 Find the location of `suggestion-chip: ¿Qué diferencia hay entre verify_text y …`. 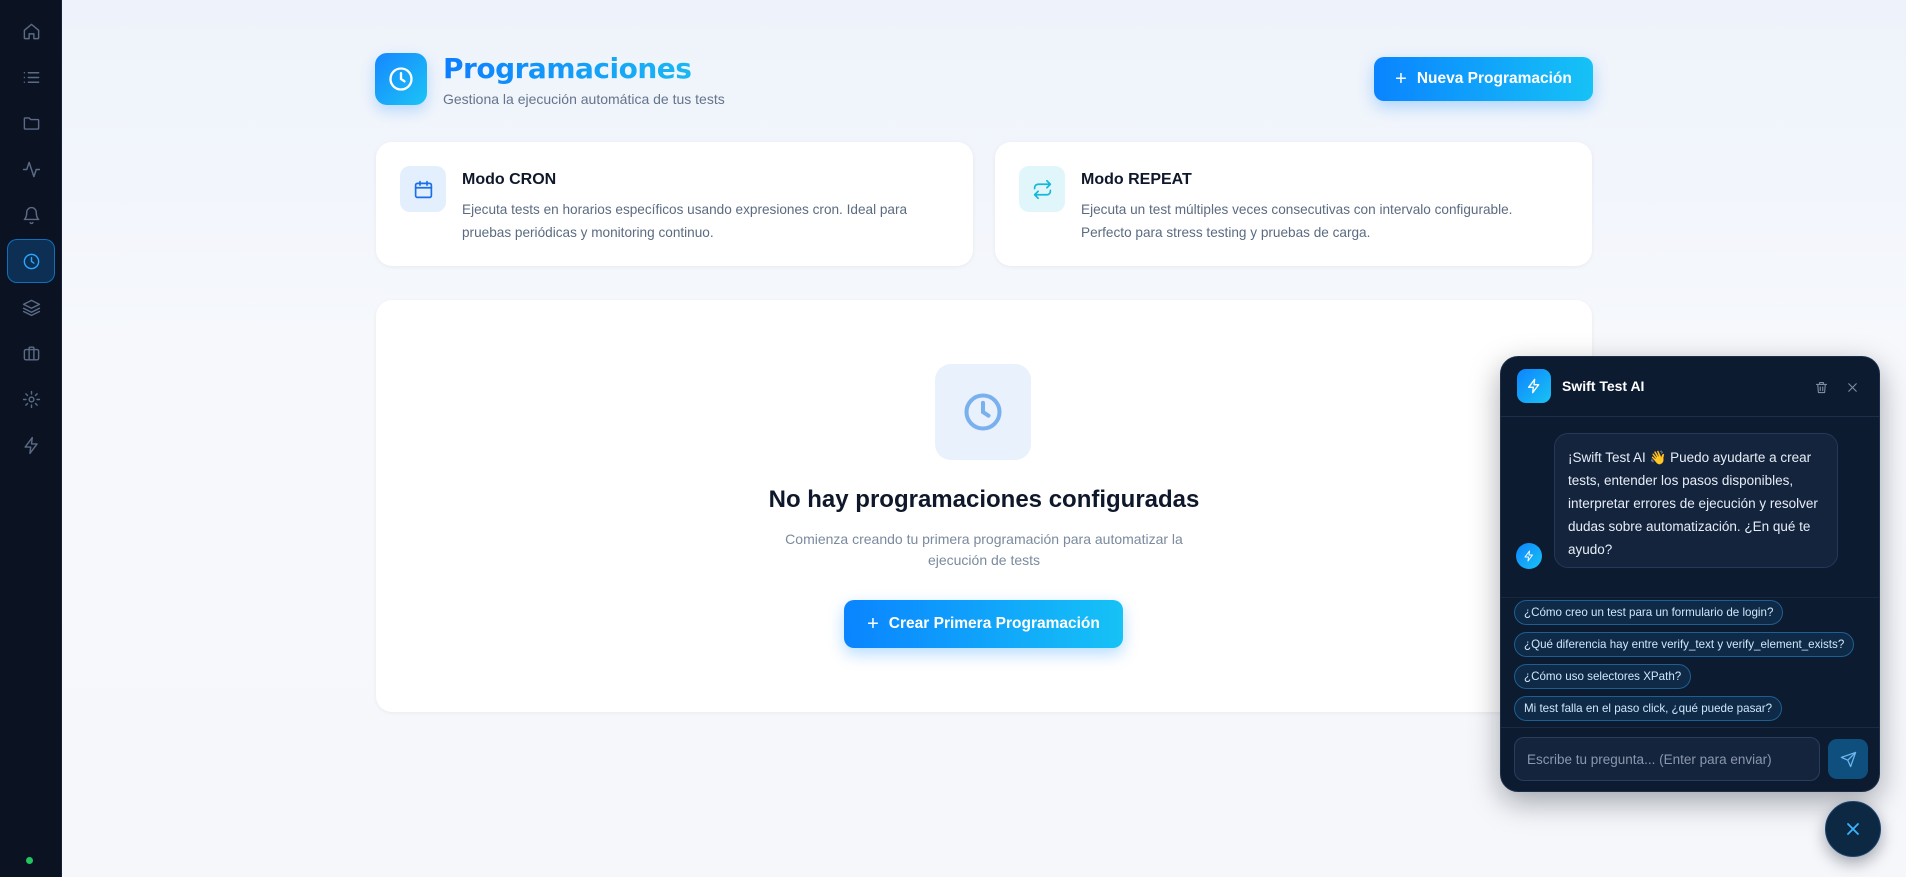

suggestion-chip: ¿Qué diferencia hay entre verify_text y … is located at coordinates (1684, 644).